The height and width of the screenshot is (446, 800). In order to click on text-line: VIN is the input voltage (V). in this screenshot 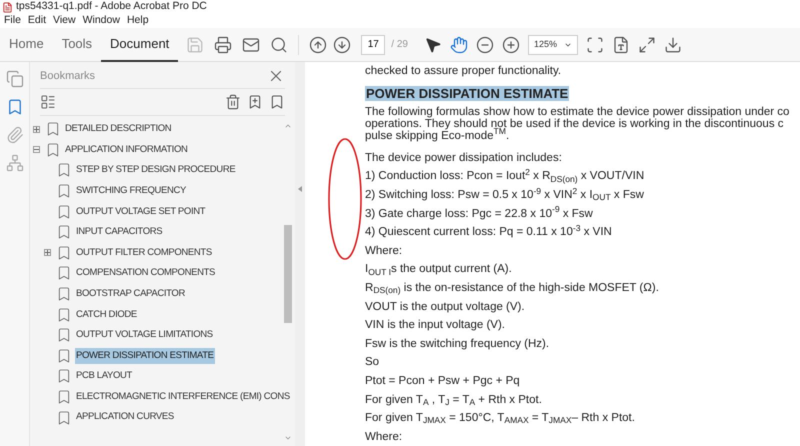, I will do `click(435, 325)`.